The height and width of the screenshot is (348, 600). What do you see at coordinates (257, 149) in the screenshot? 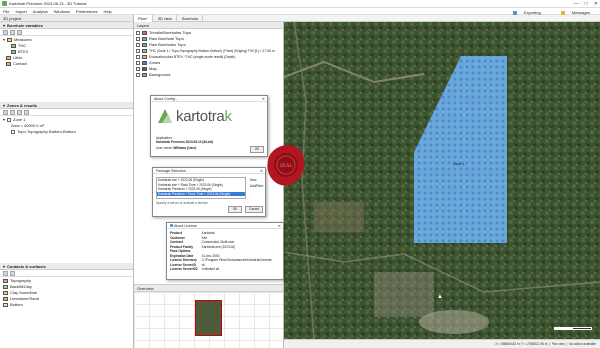
I see `about-ok-button: OK` at bounding box center [257, 149].